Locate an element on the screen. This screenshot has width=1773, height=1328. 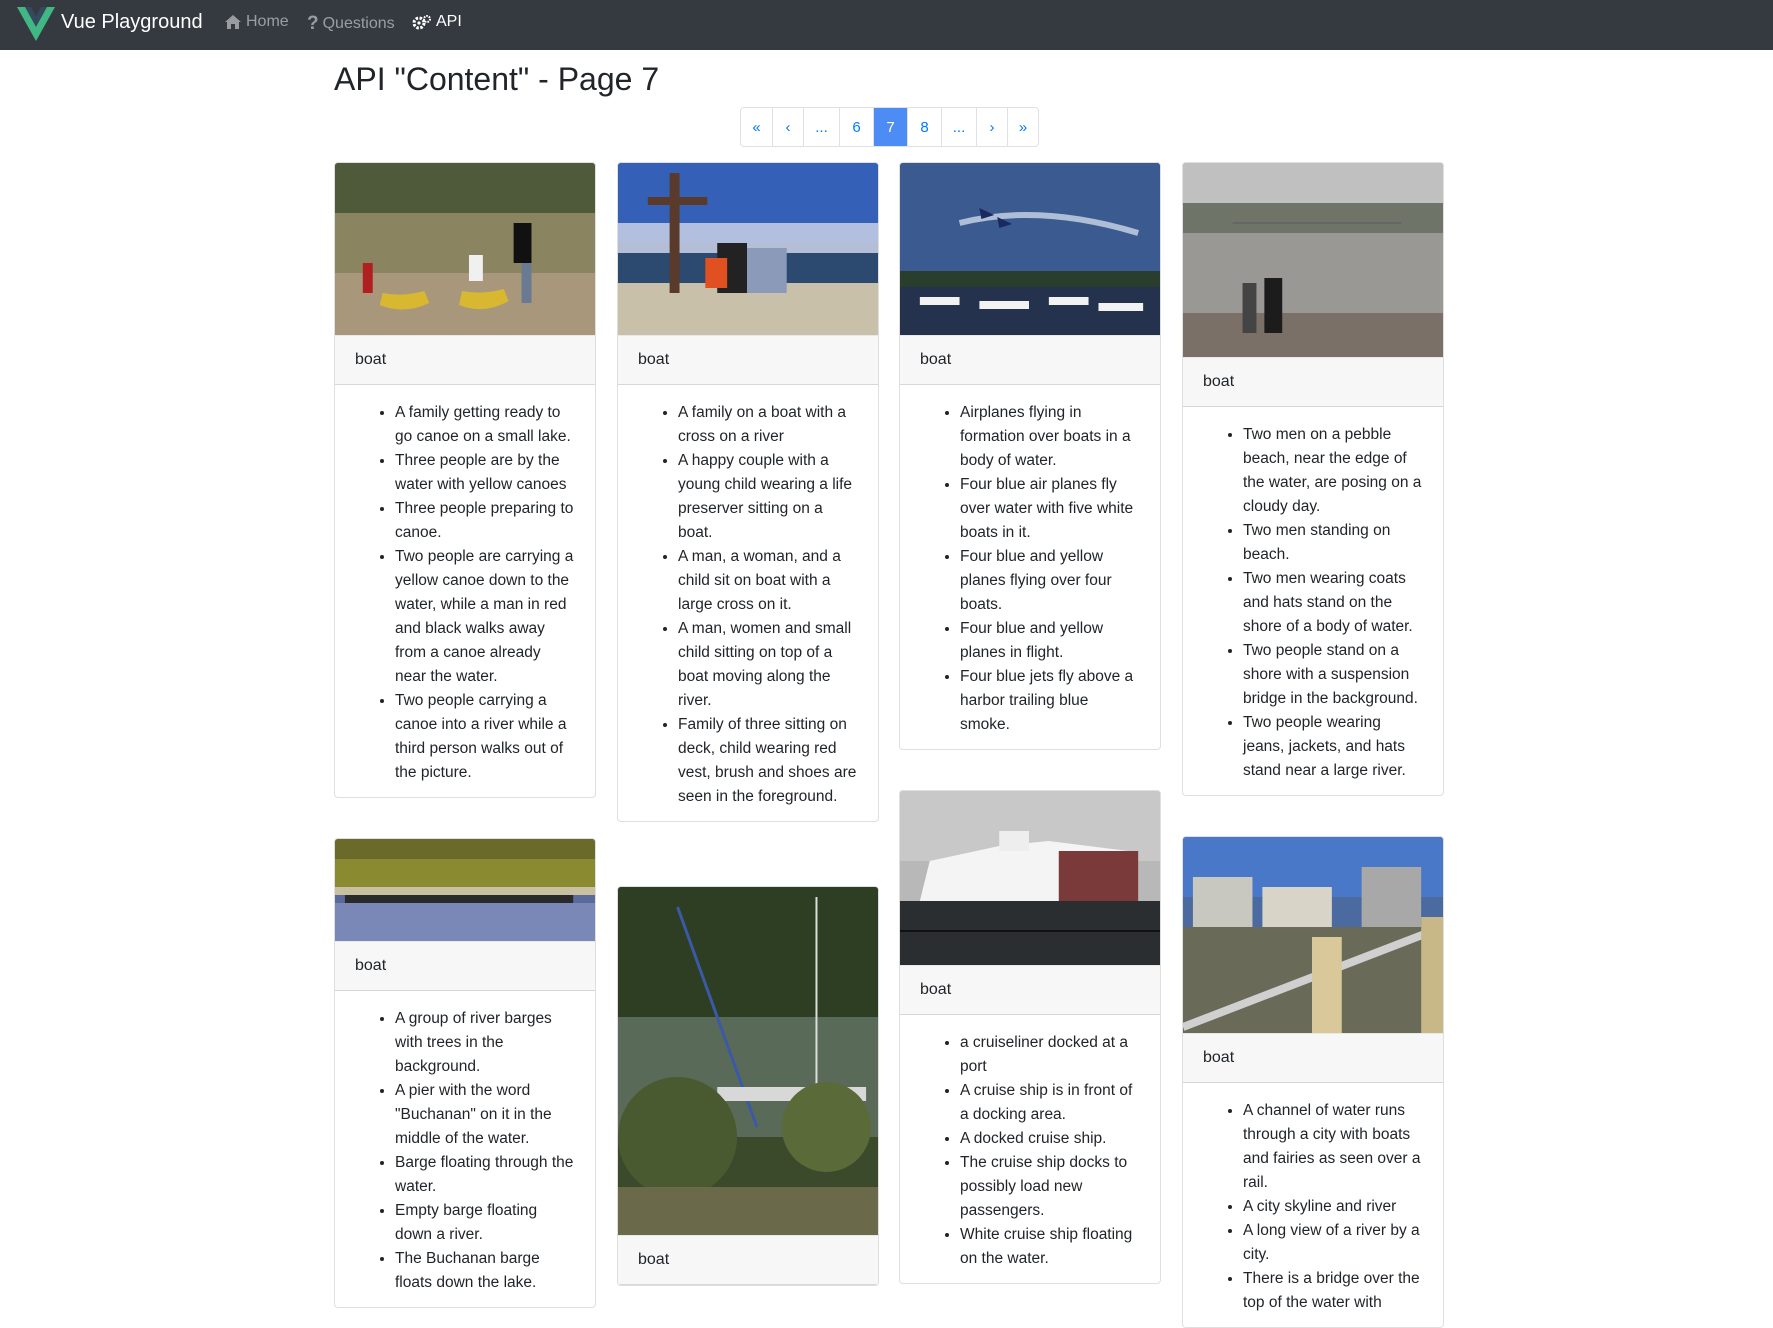
nav-home-label: Home is located at coordinates (267, 21).